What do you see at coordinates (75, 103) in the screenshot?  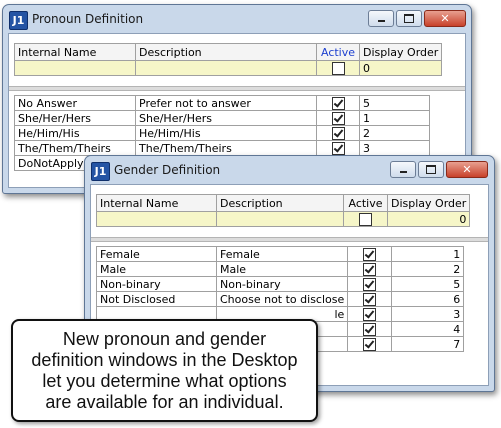 I see `internal-name-cell: No Answer` at bounding box center [75, 103].